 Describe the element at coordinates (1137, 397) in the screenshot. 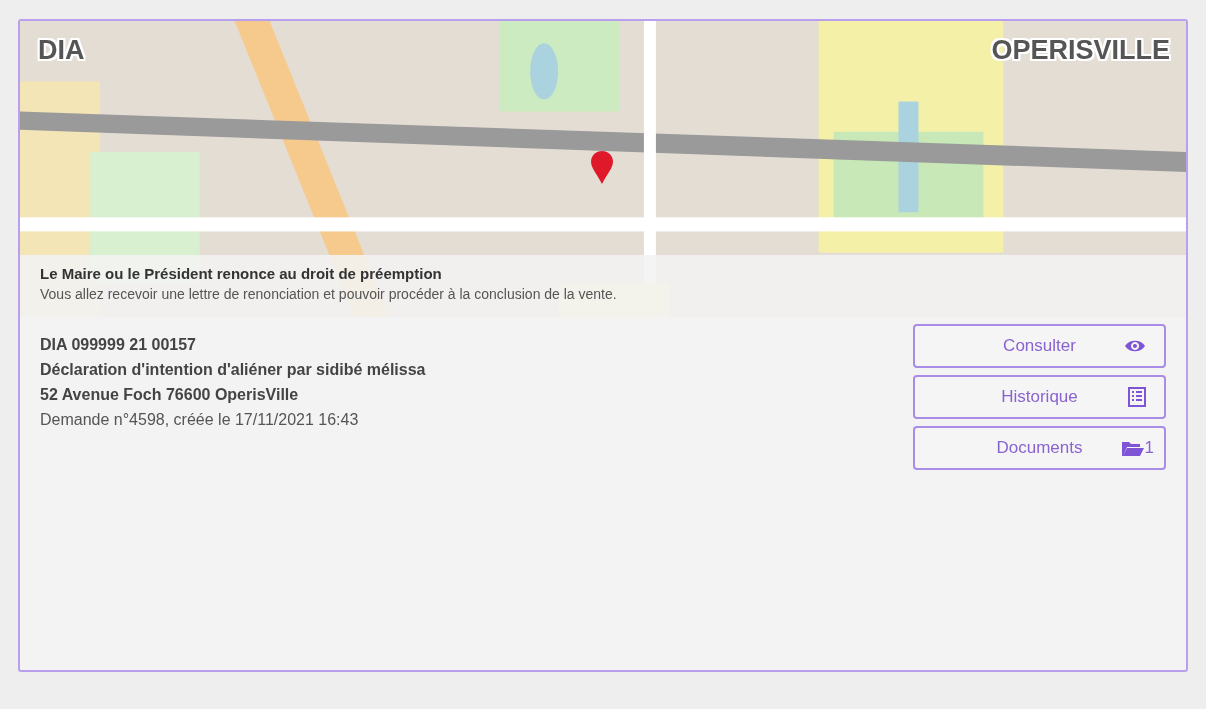

I see `list-icon` at that location.